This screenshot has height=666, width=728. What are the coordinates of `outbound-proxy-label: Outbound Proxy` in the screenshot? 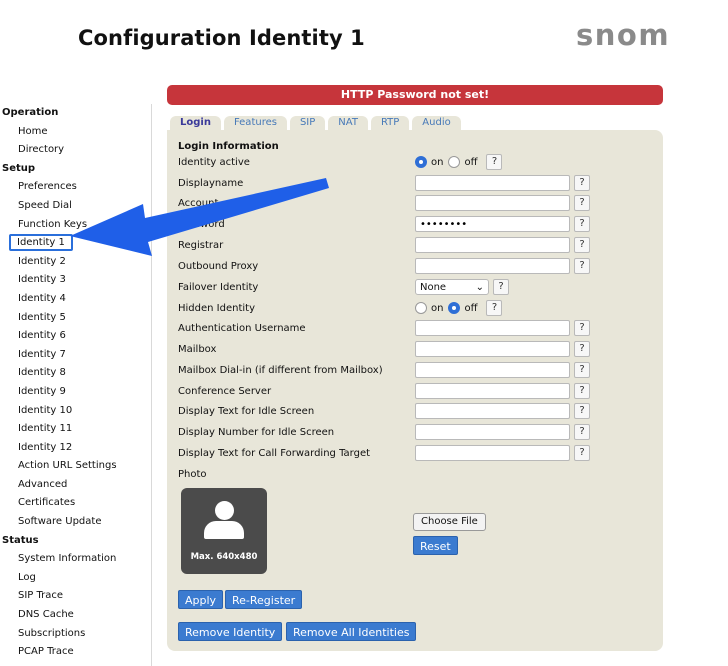 It's located at (218, 266).